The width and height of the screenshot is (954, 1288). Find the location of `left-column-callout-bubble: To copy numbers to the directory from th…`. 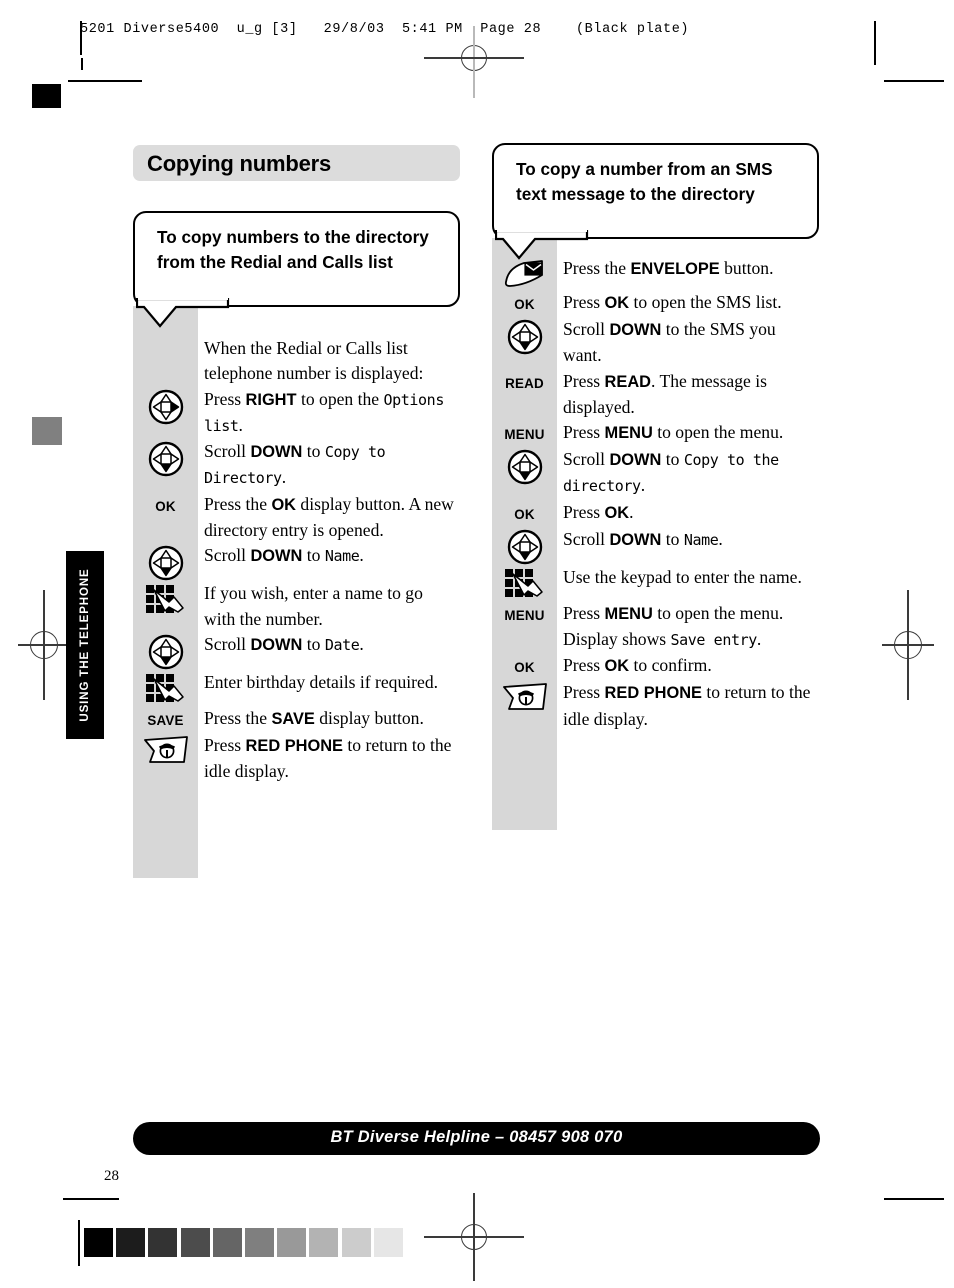

left-column-callout-bubble: To copy numbers to the directory from th… is located at coordinates (296, 259).